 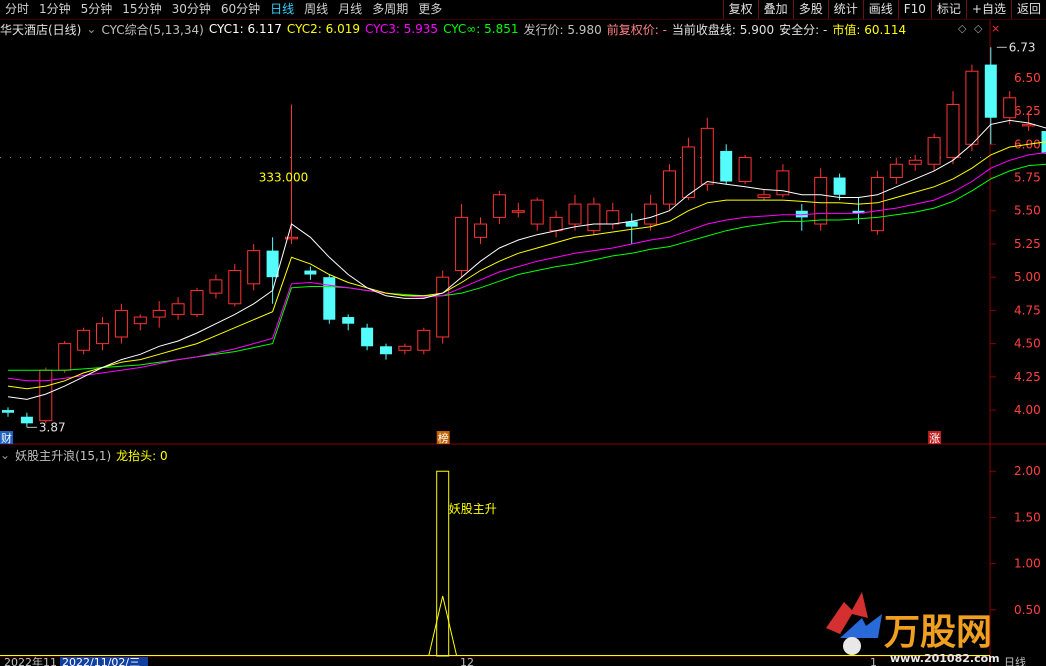 I want to click on signal-bar, so click(x=443, y=563).